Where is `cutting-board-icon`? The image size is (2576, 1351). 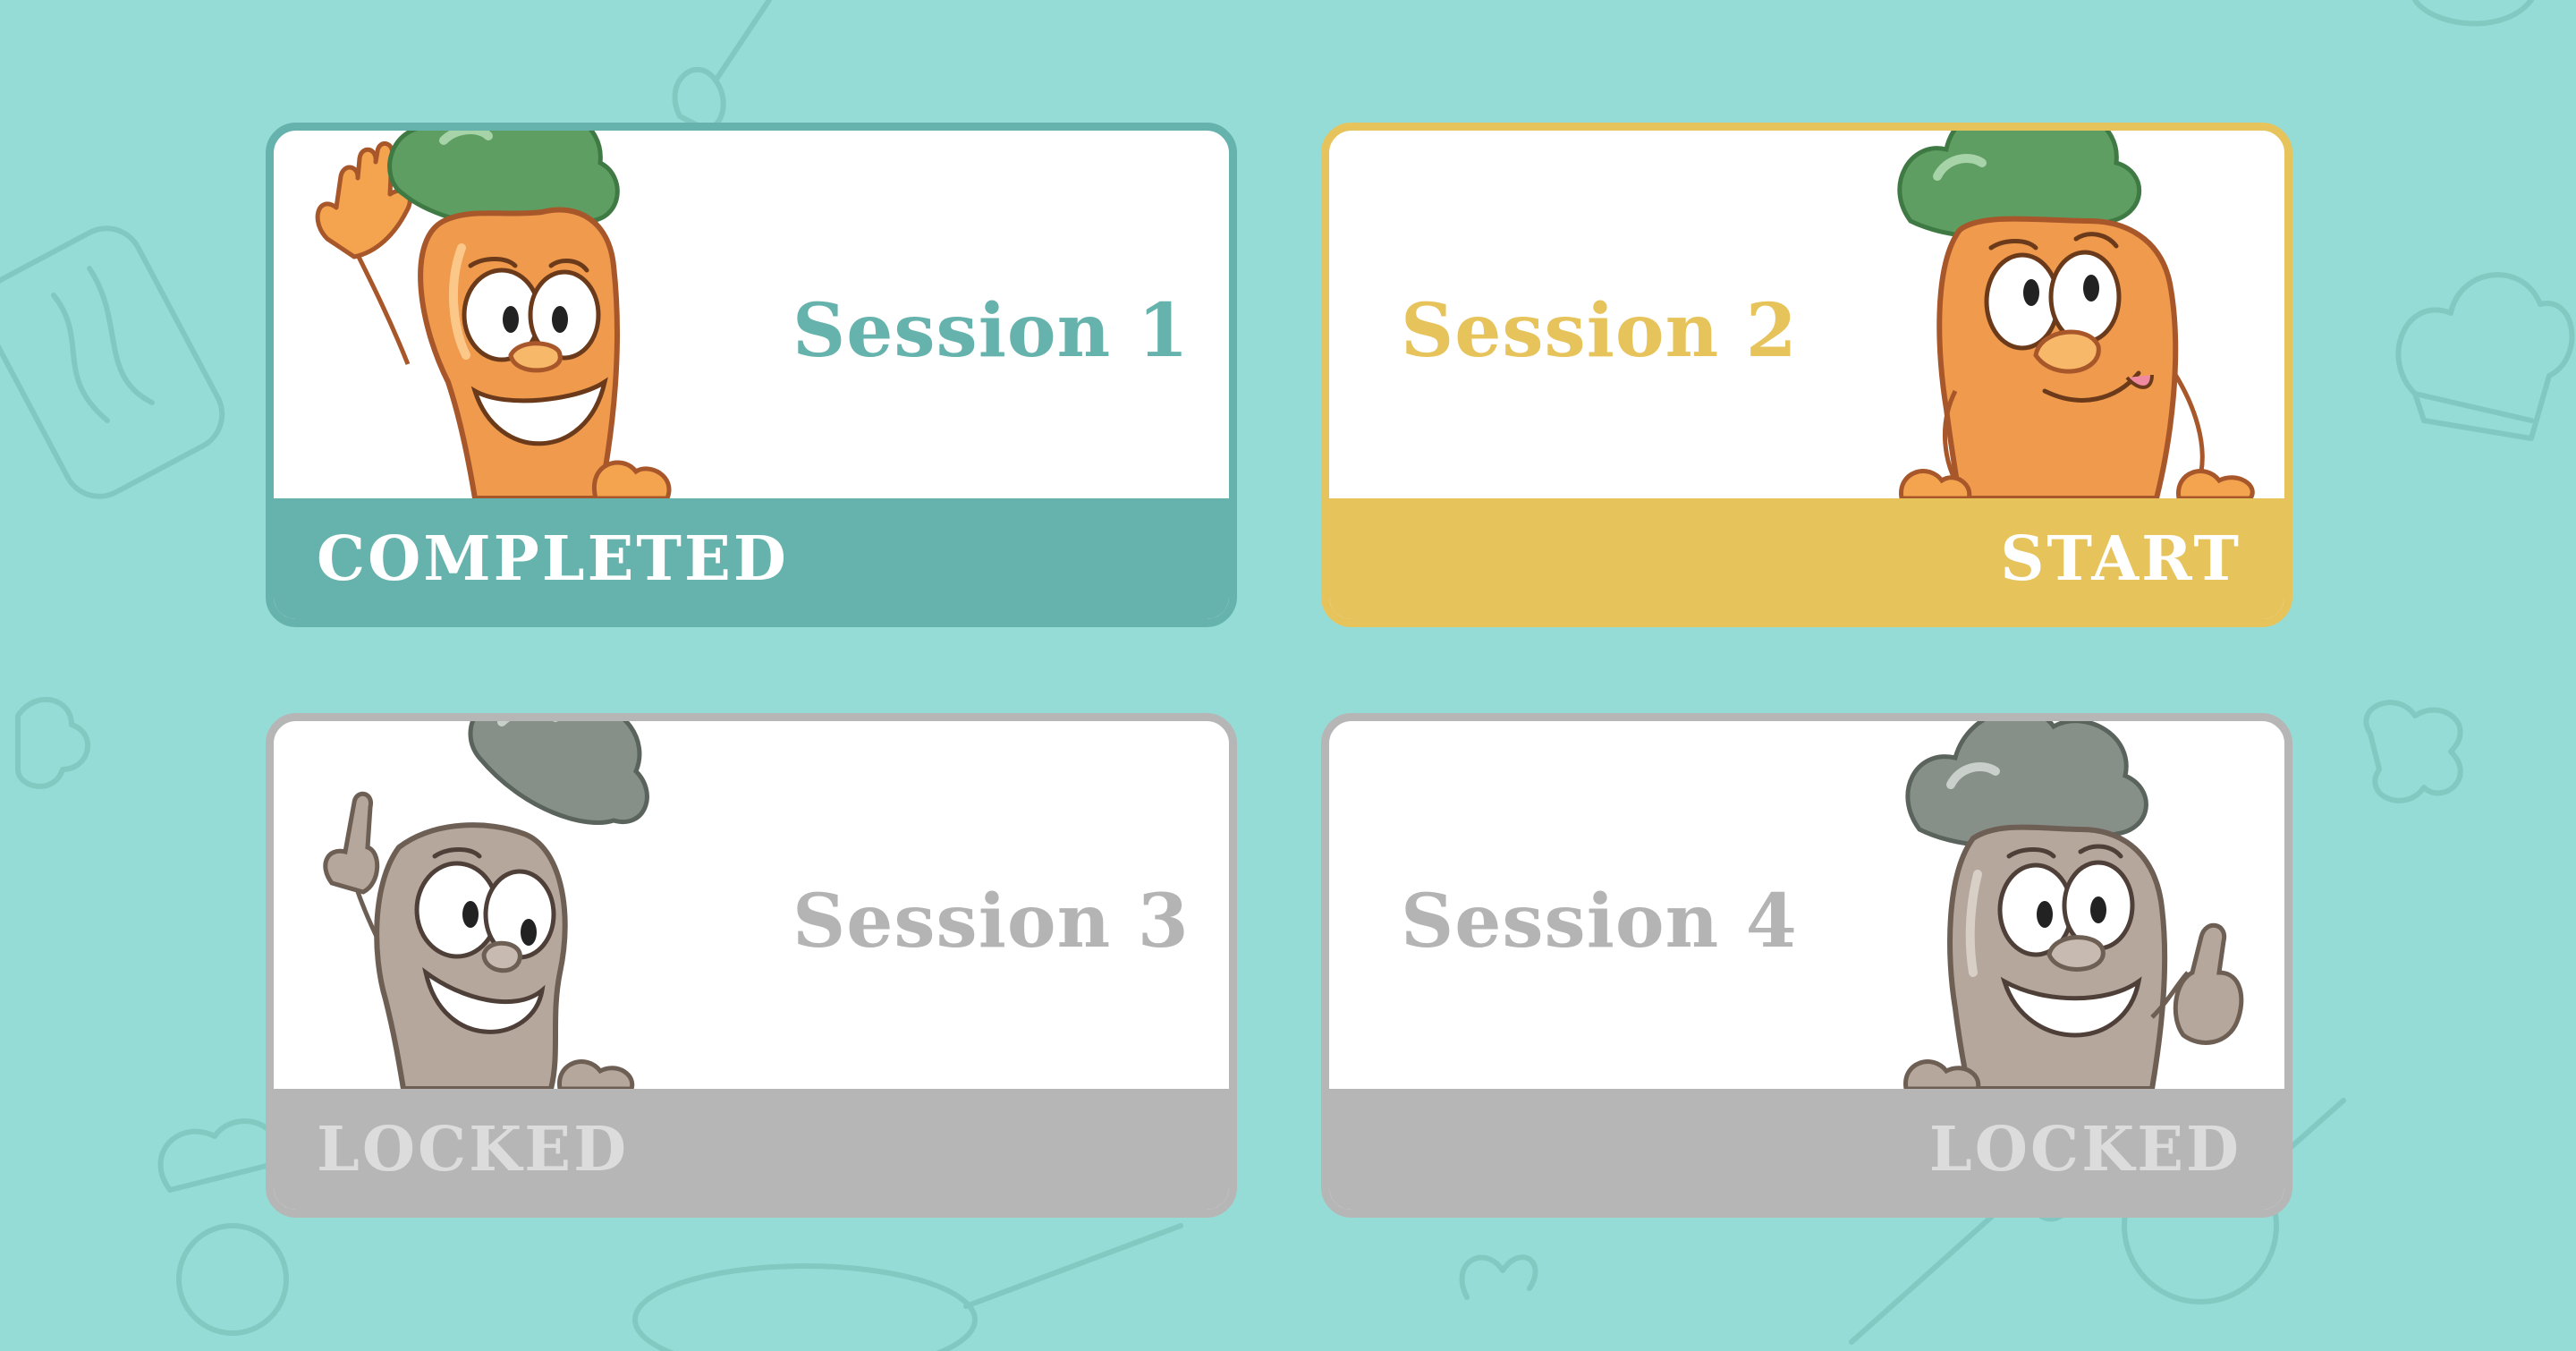 cutting-board-icon is located at coordinates (112, 362).